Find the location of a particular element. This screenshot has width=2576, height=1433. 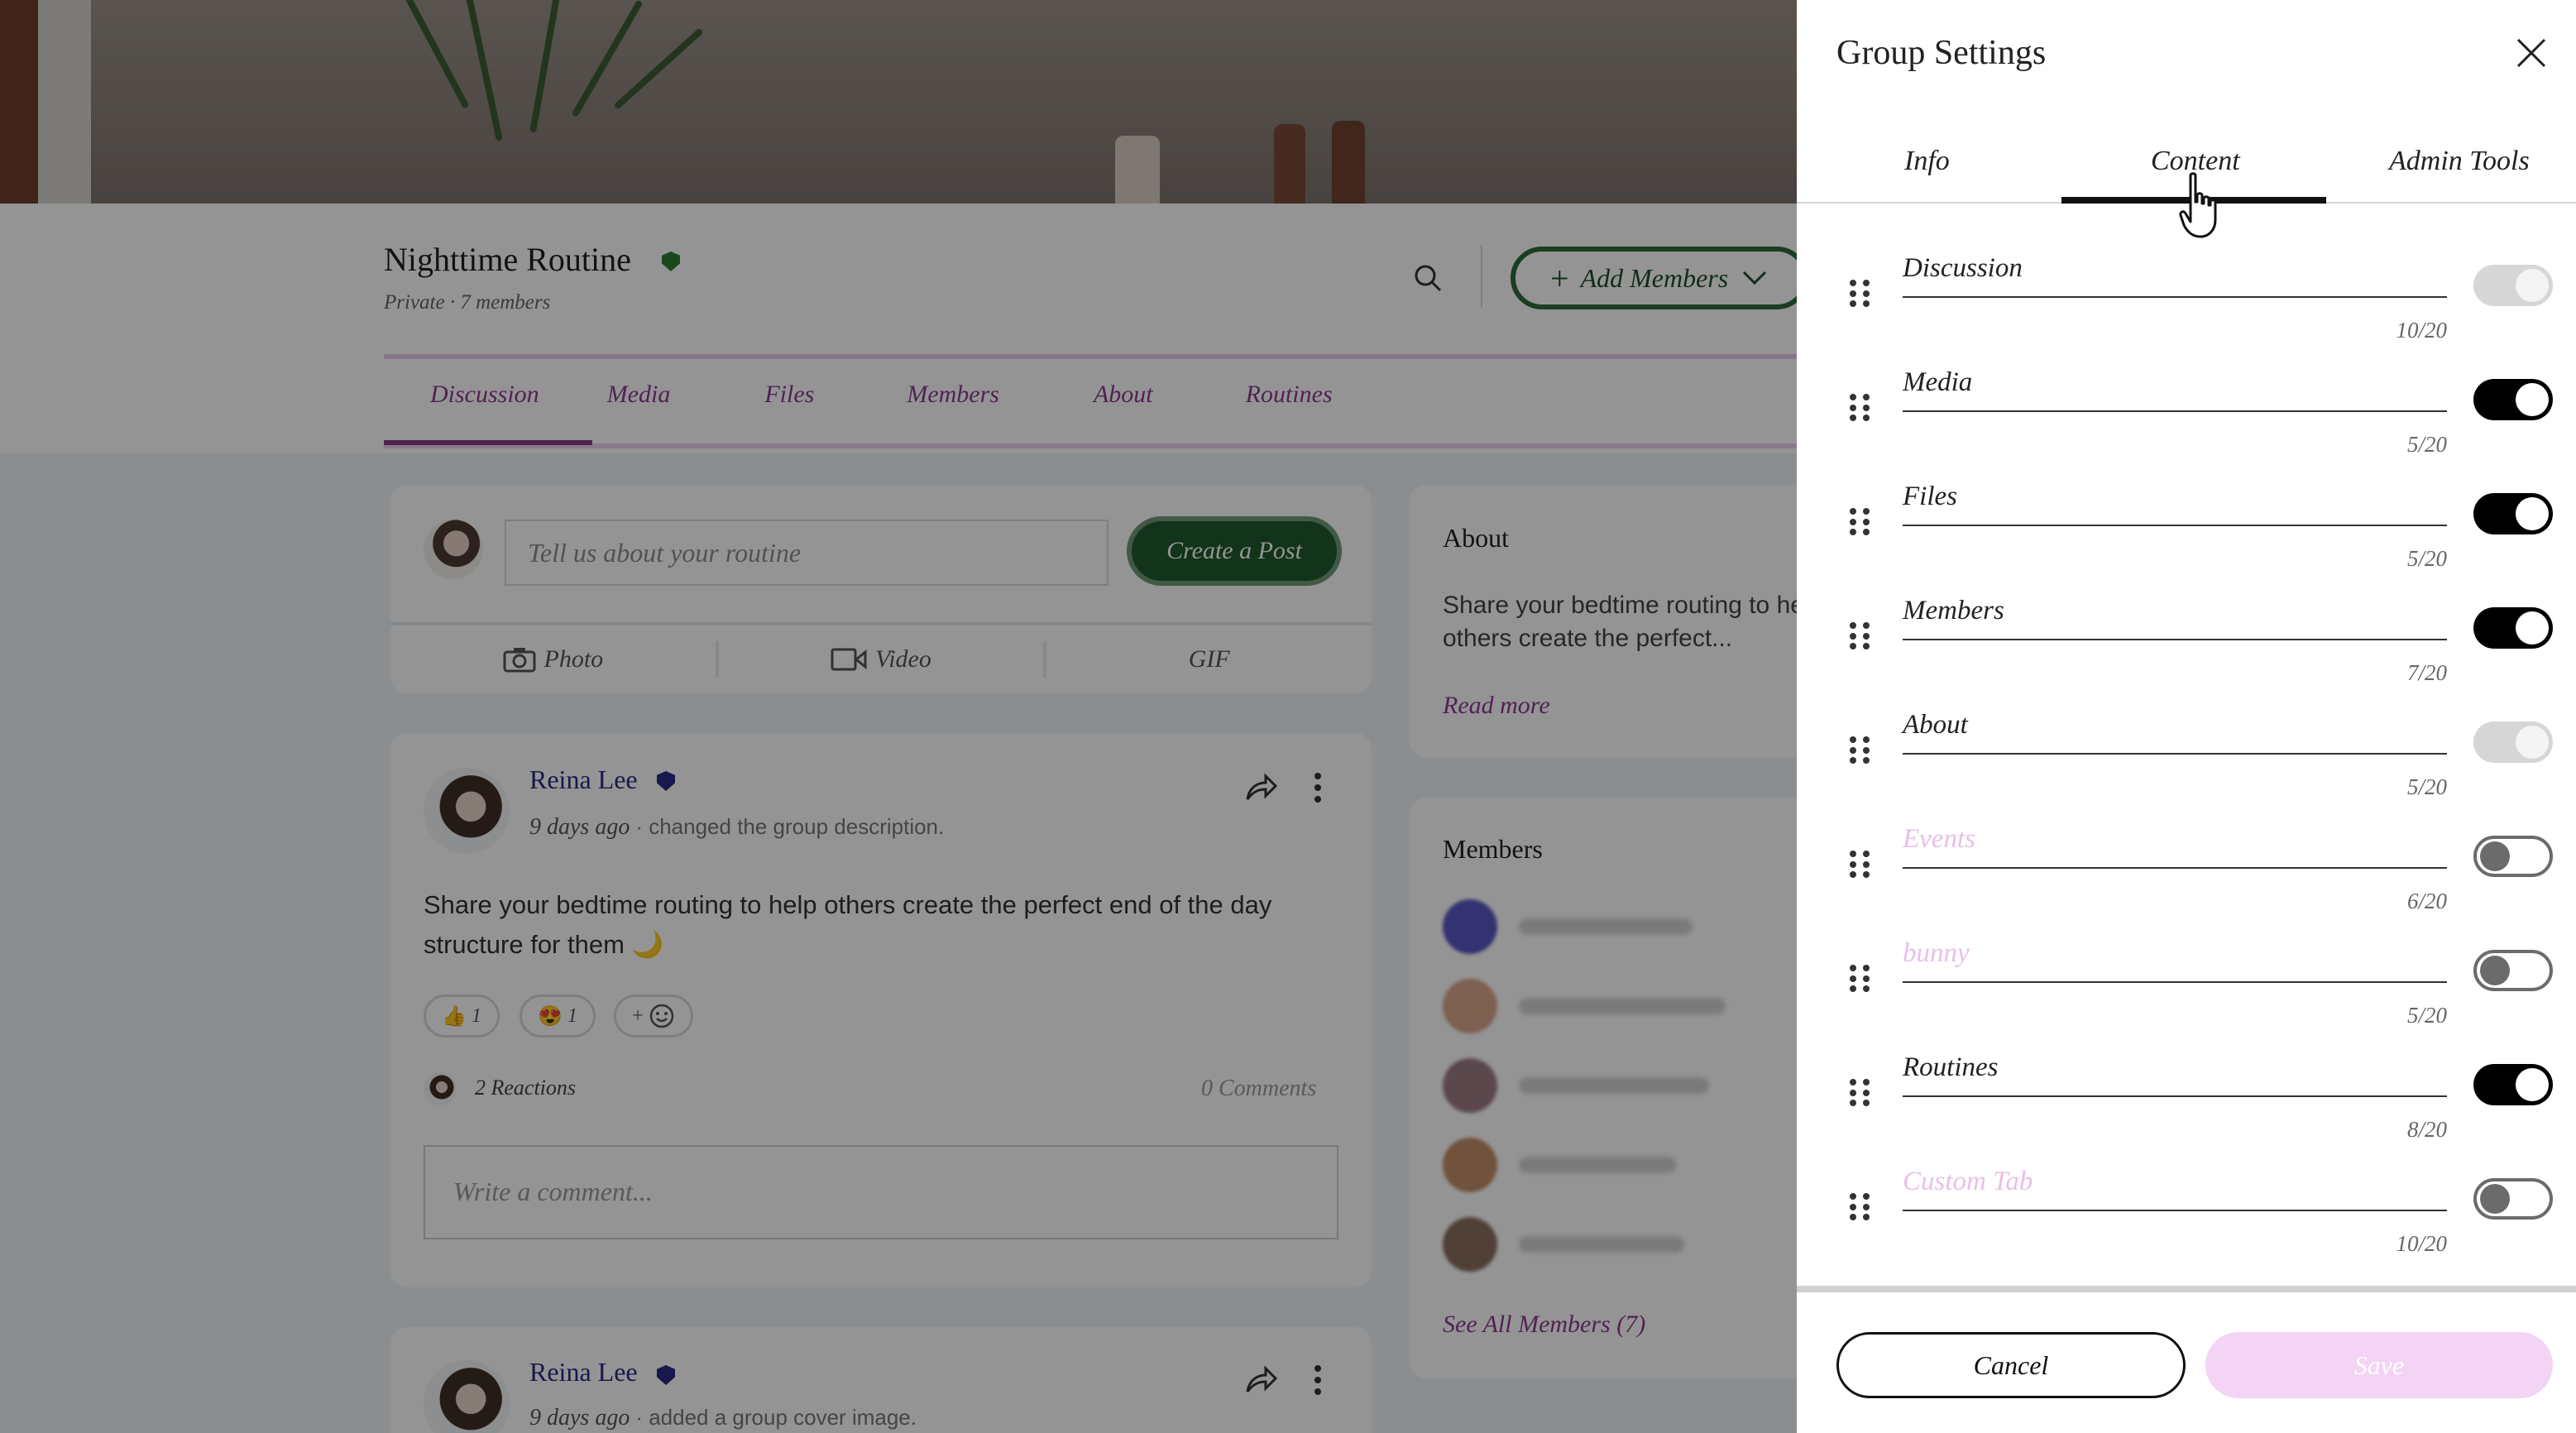

content-tab-row: Media 5/20 is located at coordinates (2186, 430).